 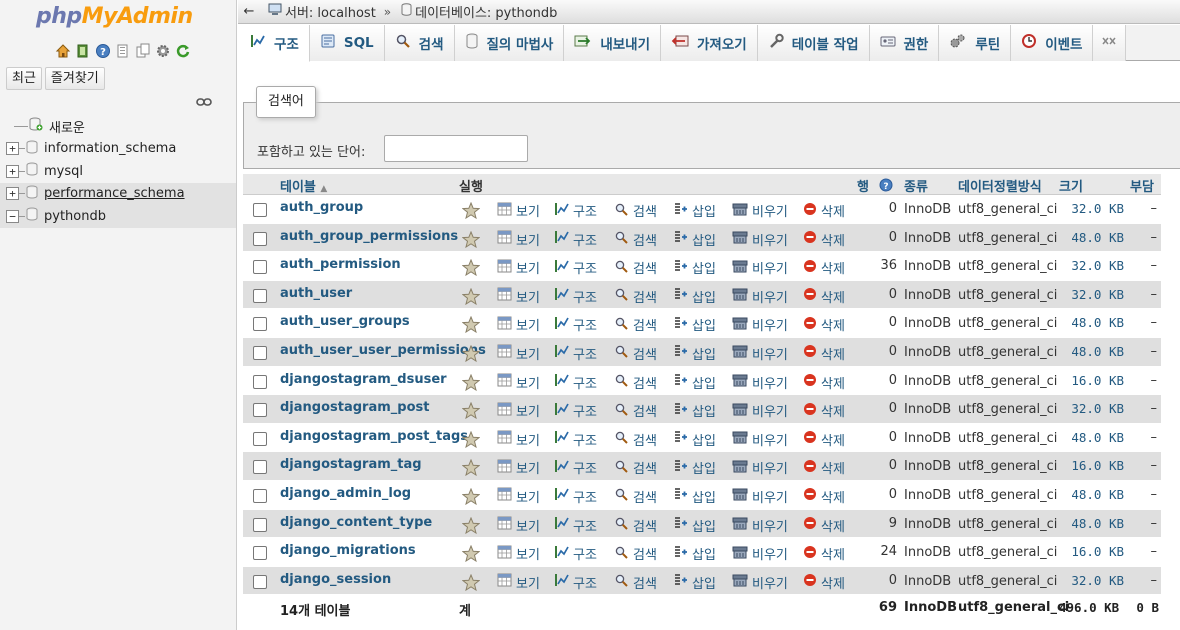 What do you see at coordinates (322, 11) in the screenshot?
I see `breadcrumb-server: 서버: localhost` at bounding box center [322, 11].